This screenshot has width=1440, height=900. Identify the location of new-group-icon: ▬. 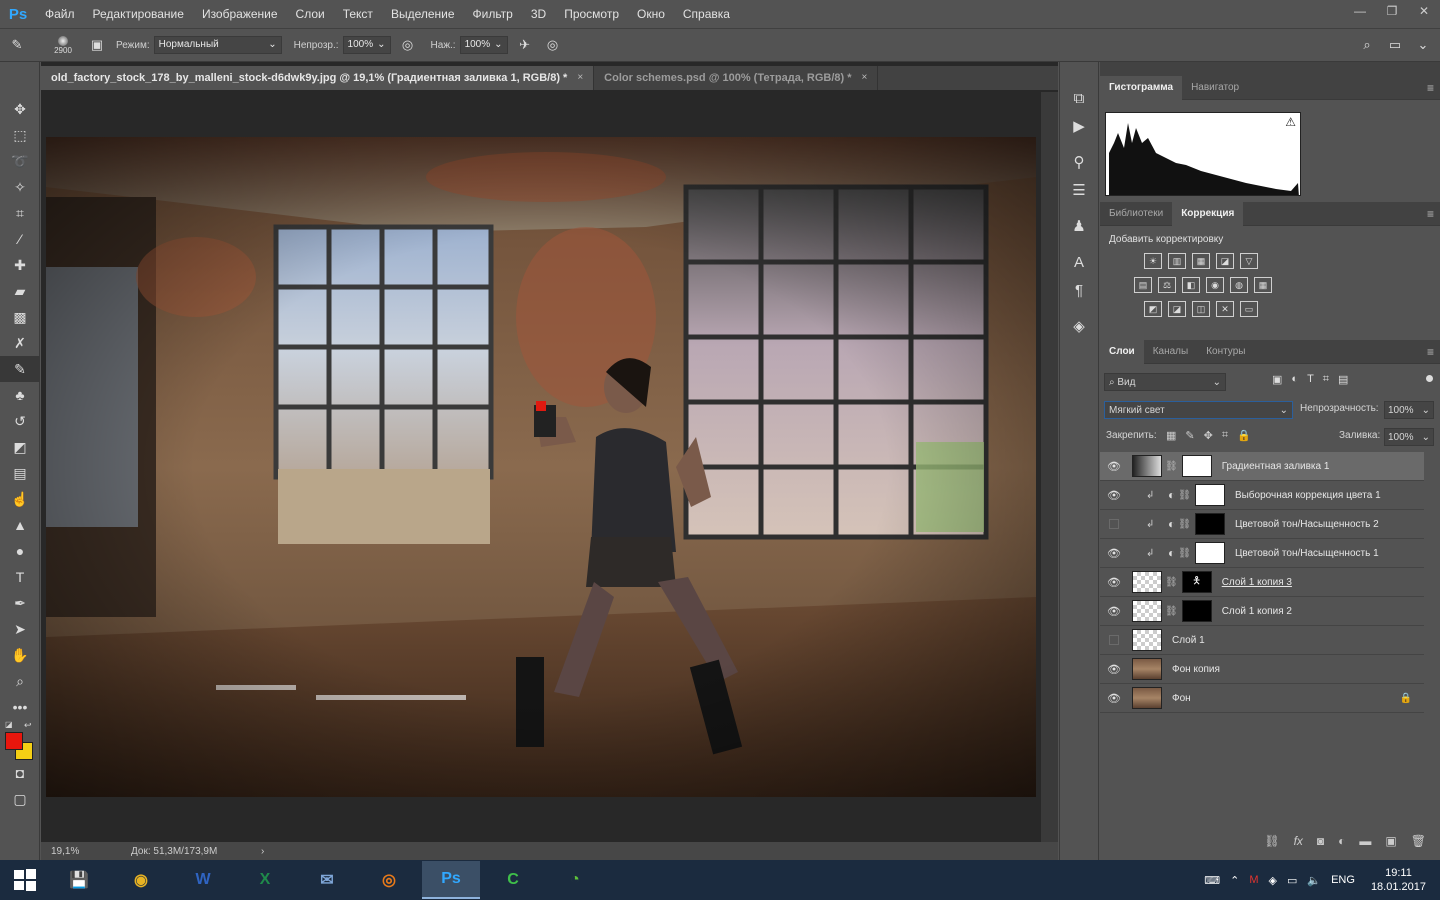
(1365, 845).